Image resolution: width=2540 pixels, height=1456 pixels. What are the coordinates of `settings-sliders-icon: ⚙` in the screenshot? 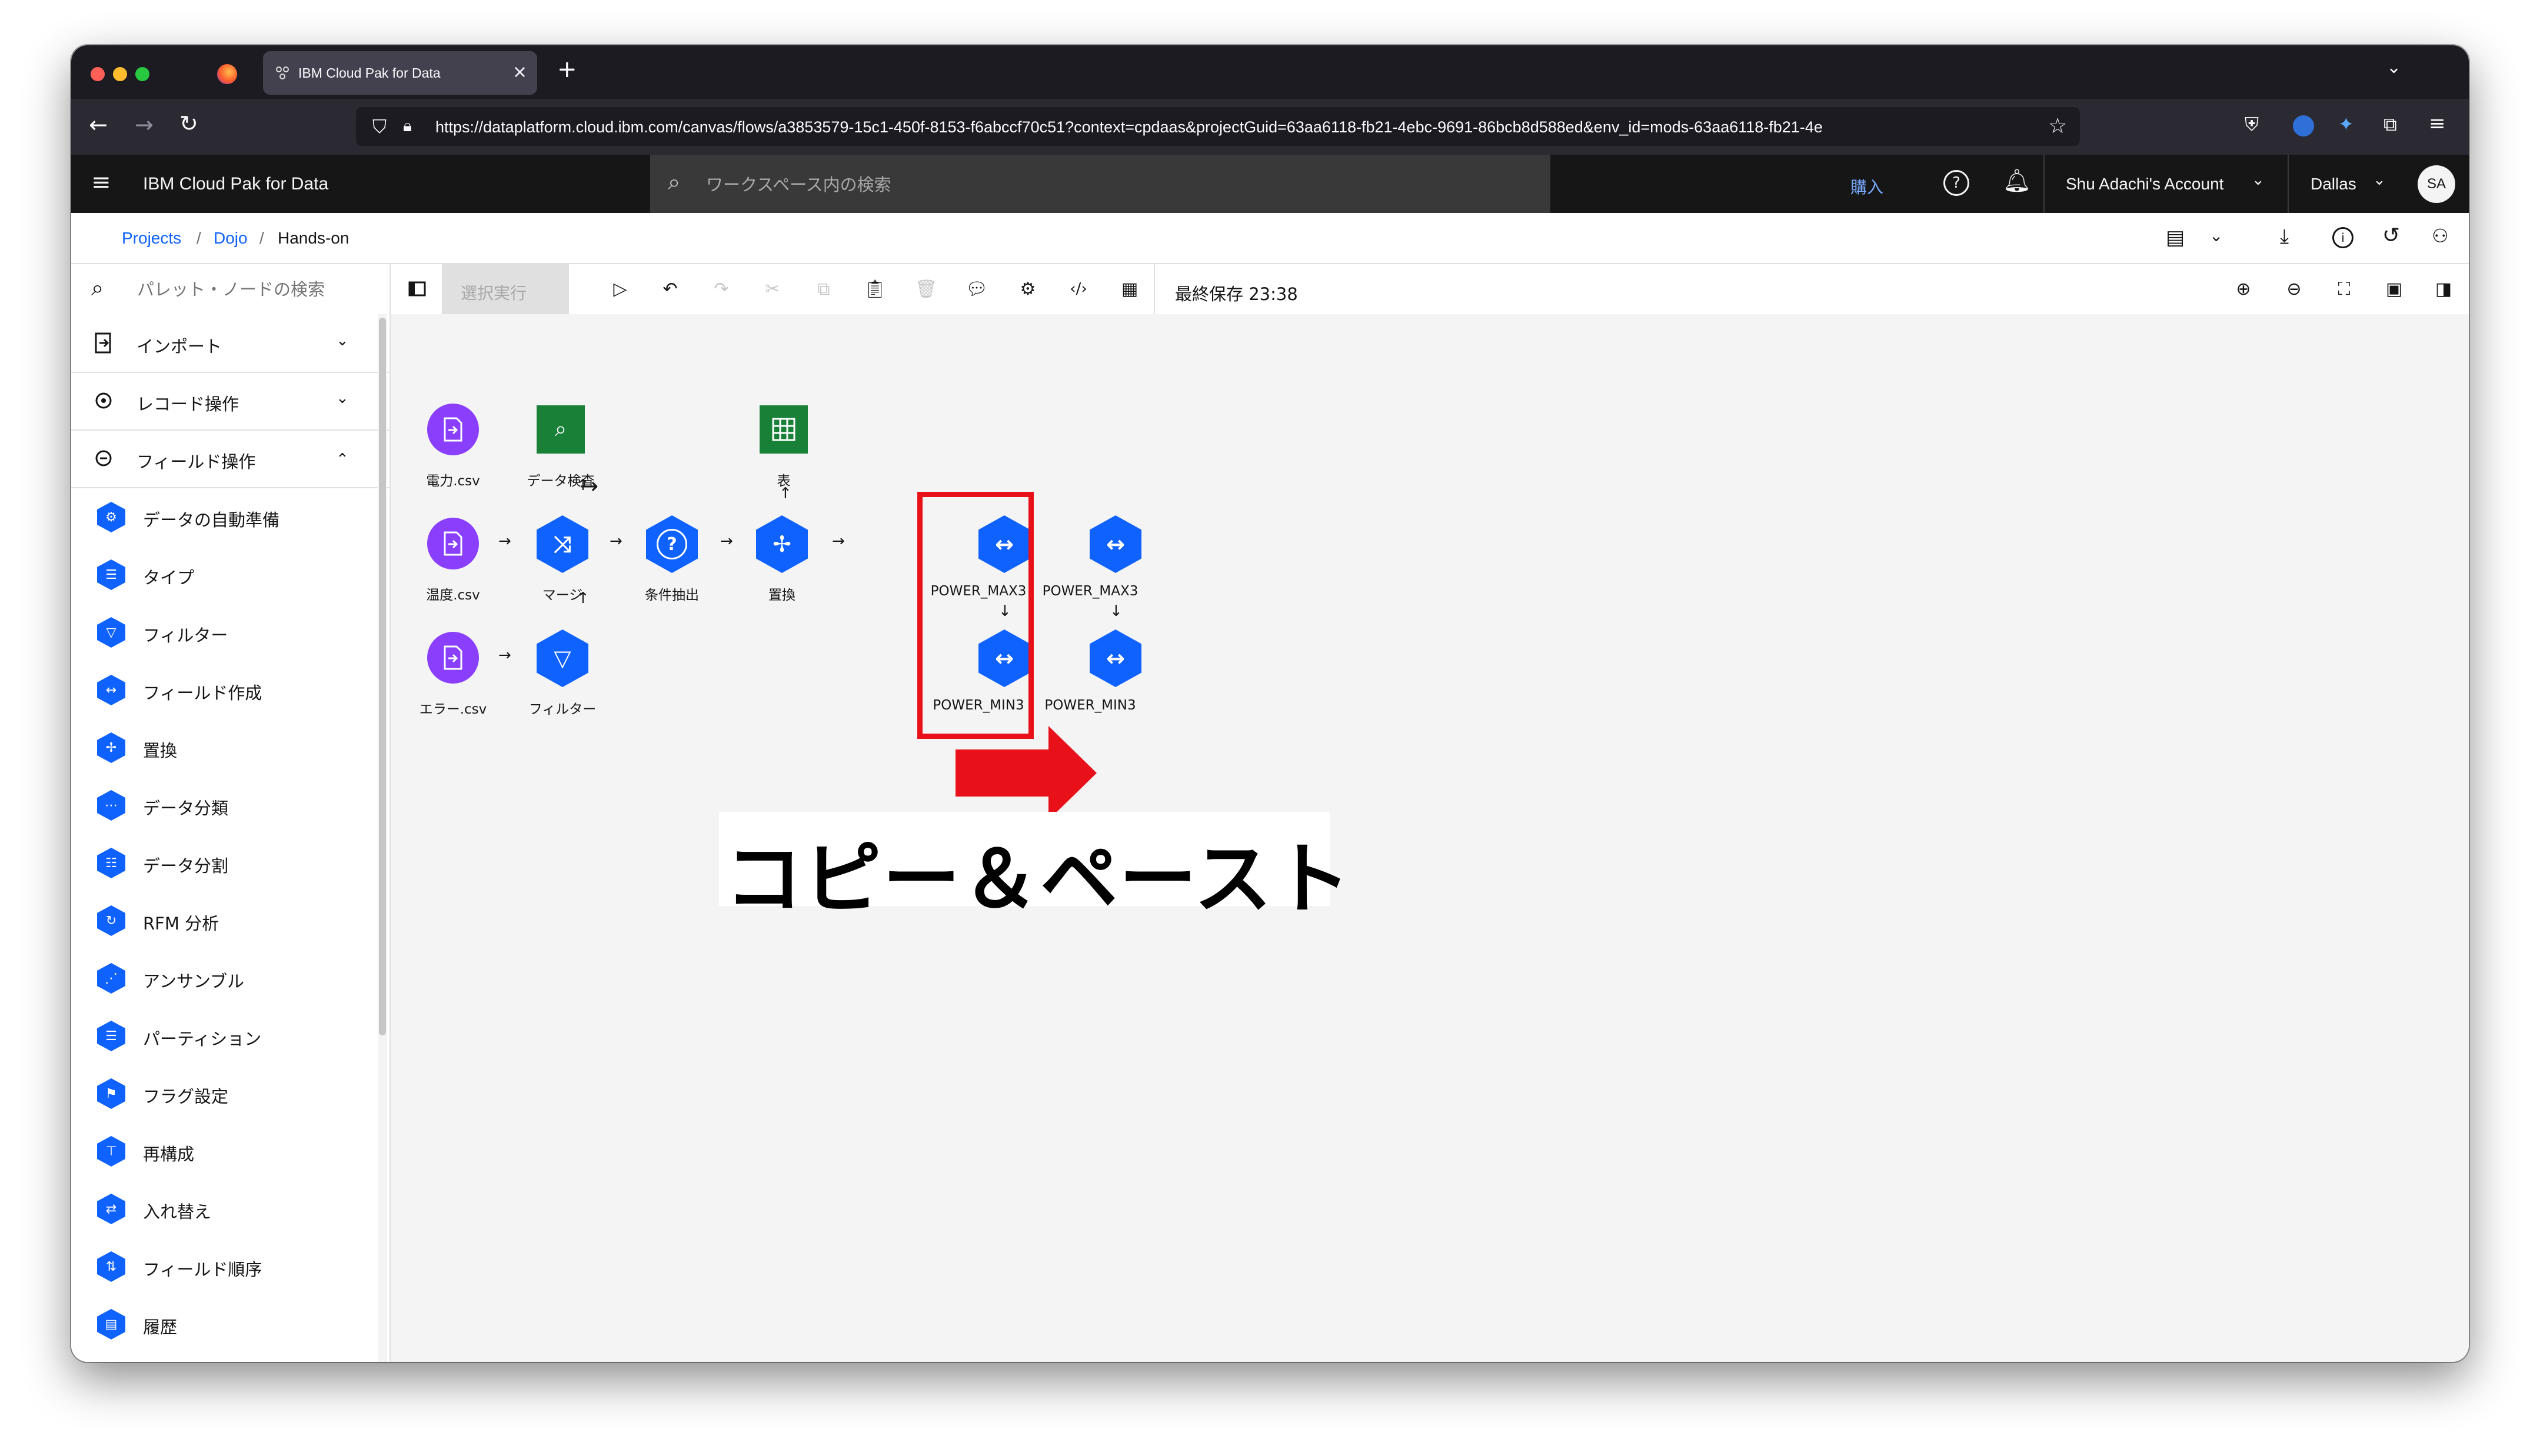 It's located at (1028, 289).